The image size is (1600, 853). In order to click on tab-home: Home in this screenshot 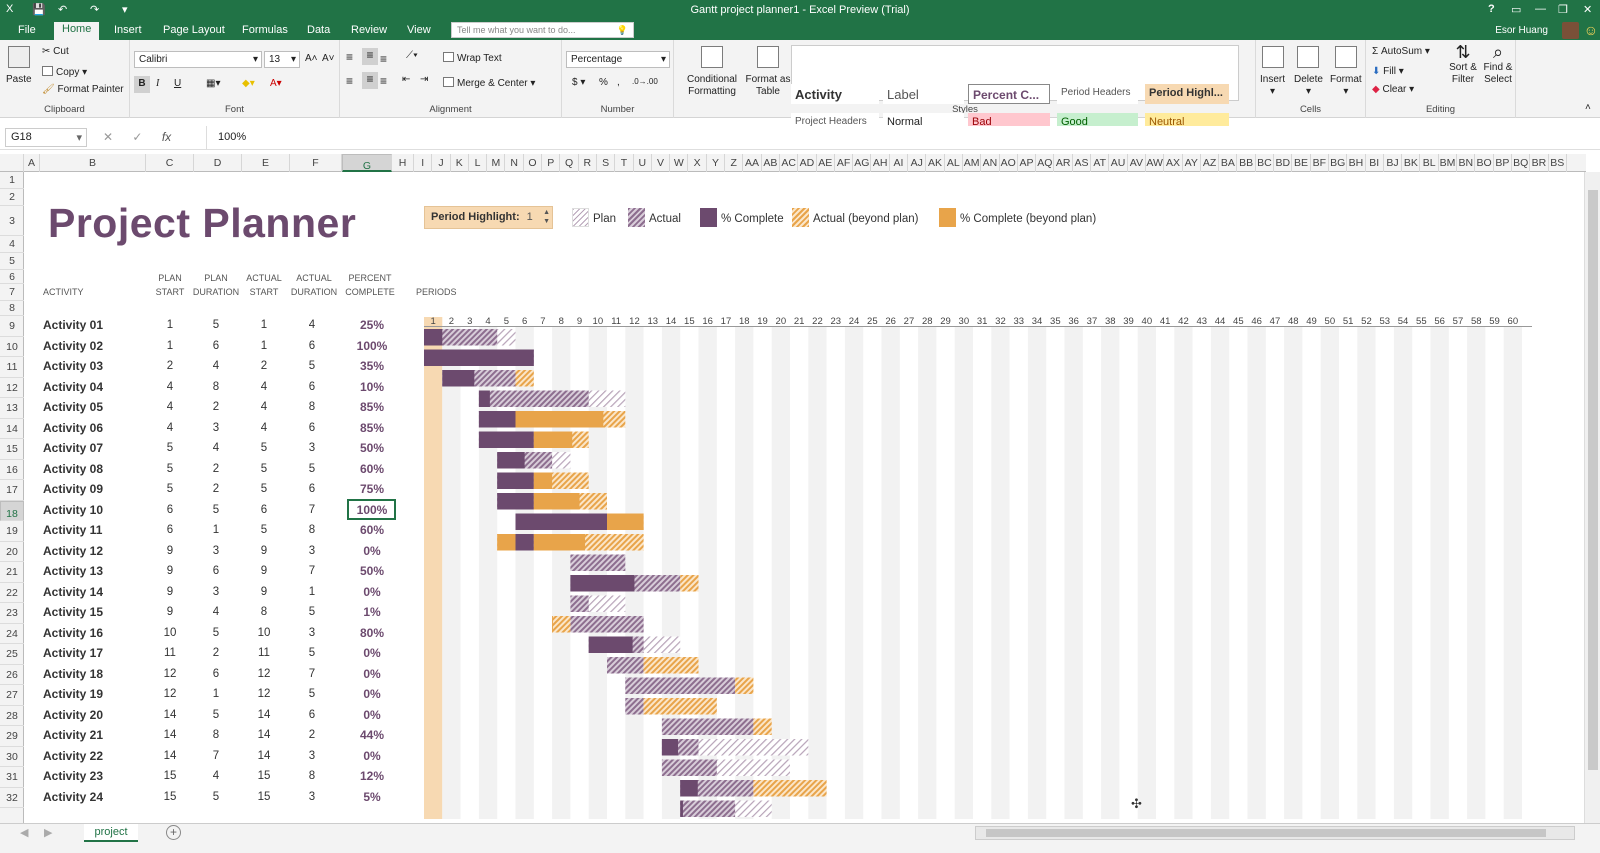, I will do `click(77, 31)`.